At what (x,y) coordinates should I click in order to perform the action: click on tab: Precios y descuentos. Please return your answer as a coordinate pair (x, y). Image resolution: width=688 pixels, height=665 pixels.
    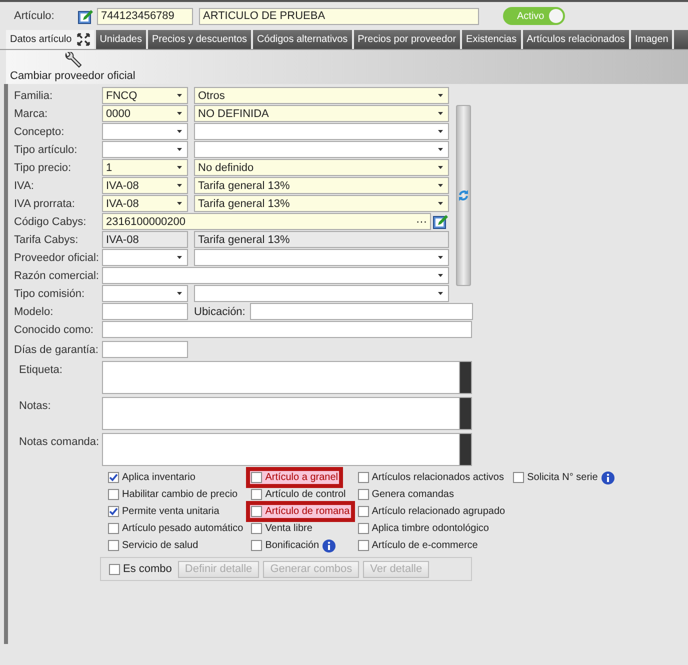
    Looking at the image, I should click on (200, 39).